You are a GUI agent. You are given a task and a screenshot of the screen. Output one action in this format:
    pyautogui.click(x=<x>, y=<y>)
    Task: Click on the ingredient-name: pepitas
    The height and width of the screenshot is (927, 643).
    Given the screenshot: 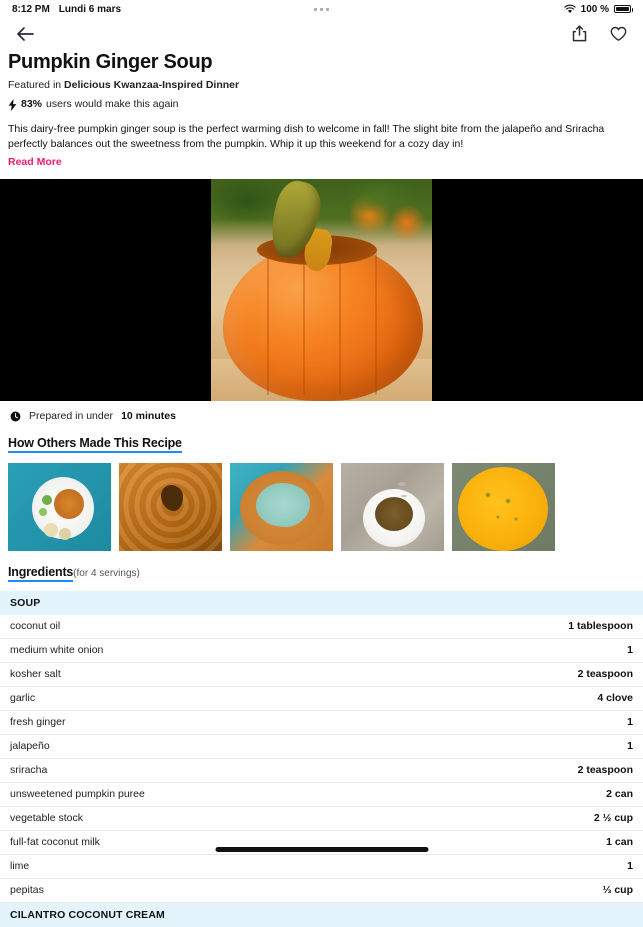 What is the action you would take?
    pyautogui.click(x=27, y=890)
    